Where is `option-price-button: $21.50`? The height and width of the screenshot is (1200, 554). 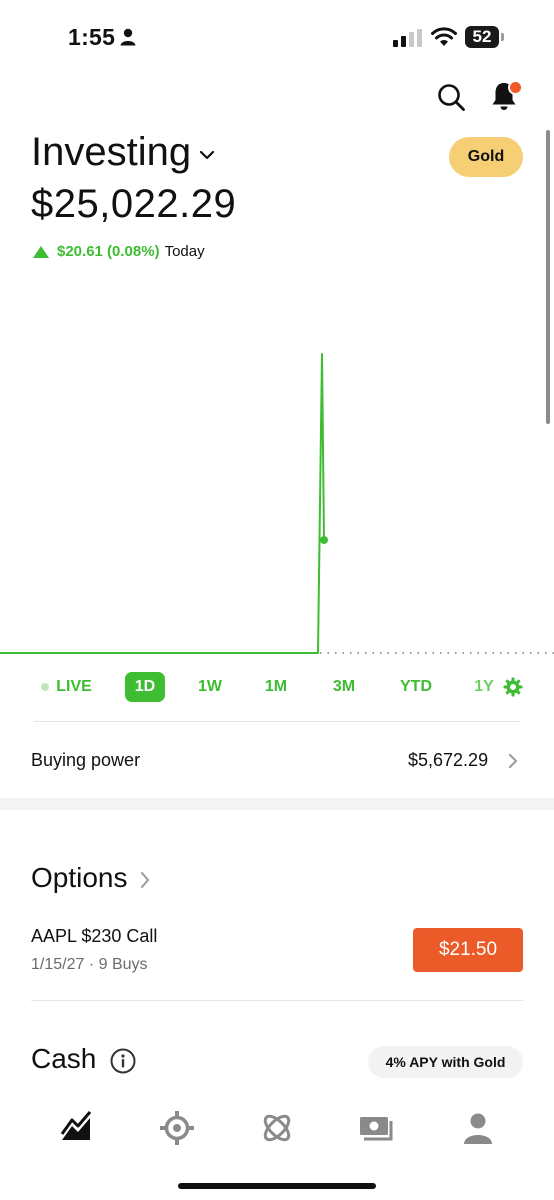
option-price-button: $21.50 is located at coordinates (468, 950).